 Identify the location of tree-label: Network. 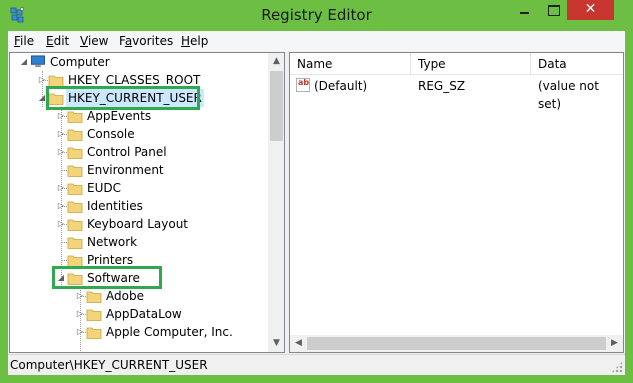
(112, 242).